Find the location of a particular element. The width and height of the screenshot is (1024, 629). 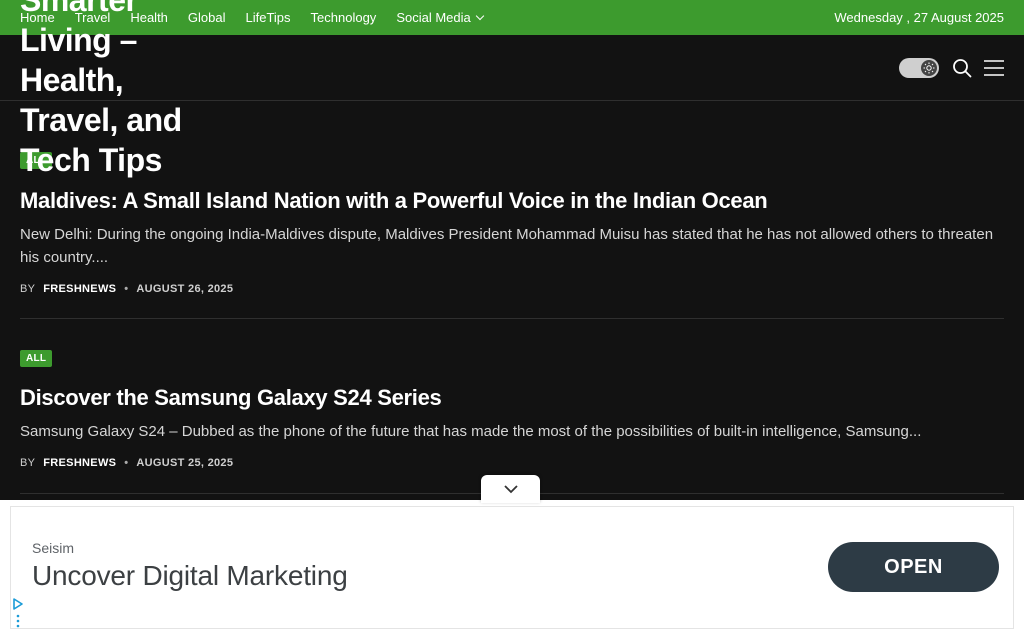

search-icon is located at coordinates (962, 68).